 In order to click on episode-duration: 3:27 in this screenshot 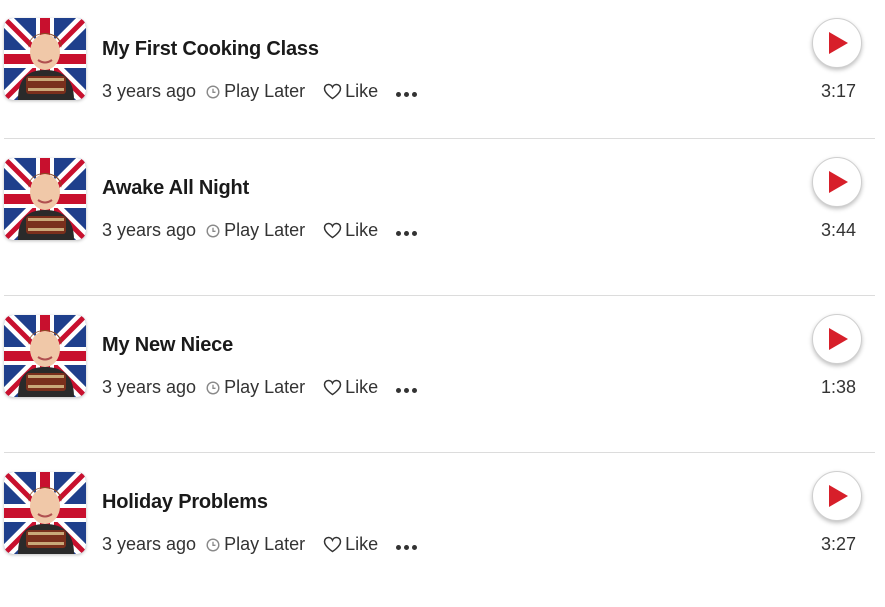, I will do `click(838, 544)`.